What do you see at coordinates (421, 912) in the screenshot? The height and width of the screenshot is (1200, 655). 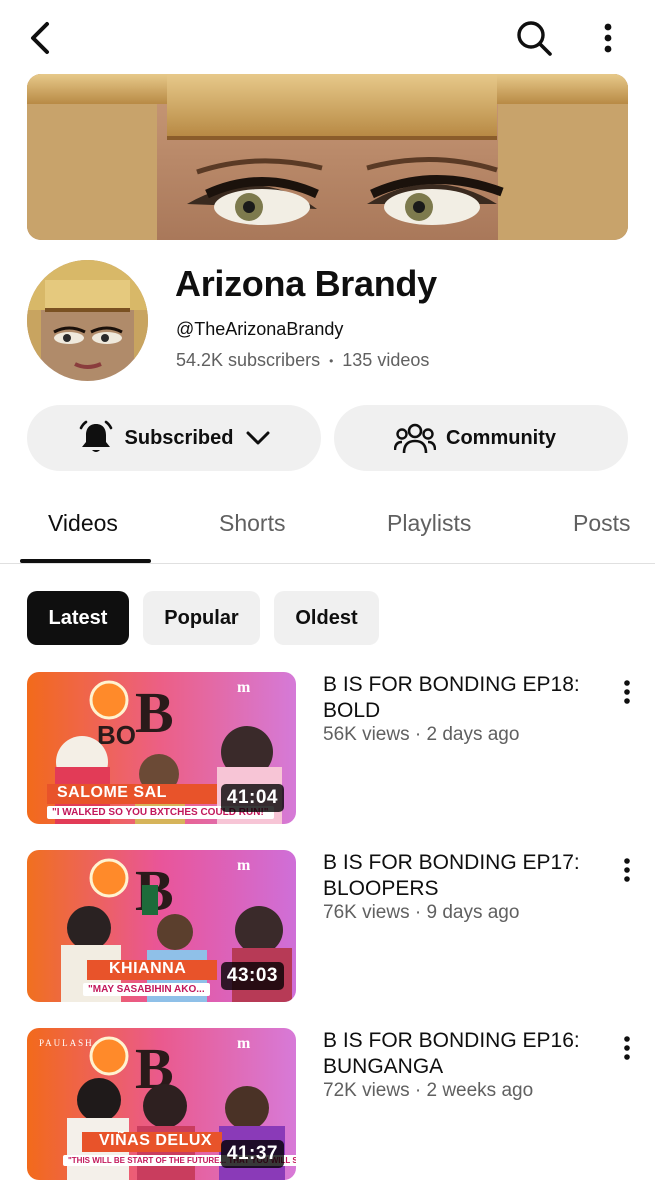 I see `video-meta: 76K views · 9 days ago` at bounding box center [421, 912].